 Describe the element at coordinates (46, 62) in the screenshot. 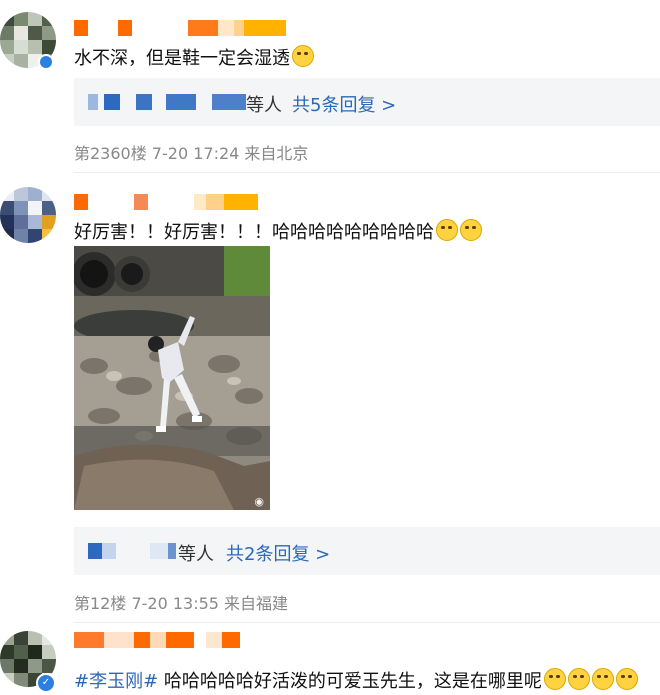

I see `verified-badge-icon` at that location.